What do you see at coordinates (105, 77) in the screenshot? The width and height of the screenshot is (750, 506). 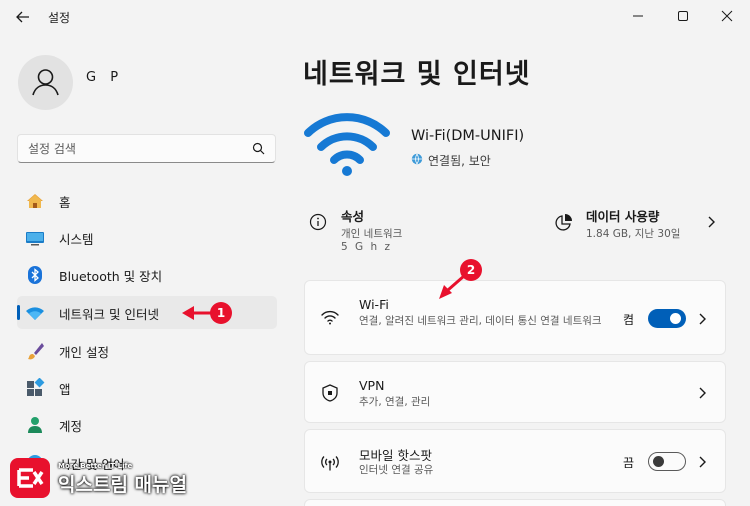 I see `profile-name: G P` at bounding box center [105, 77].